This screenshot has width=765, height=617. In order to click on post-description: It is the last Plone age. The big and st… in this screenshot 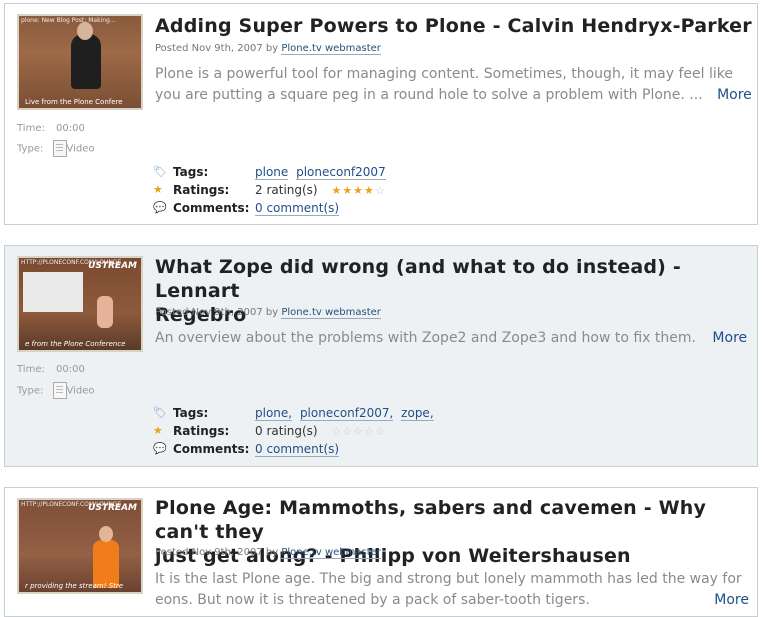, I will do `click(452, 590)`.